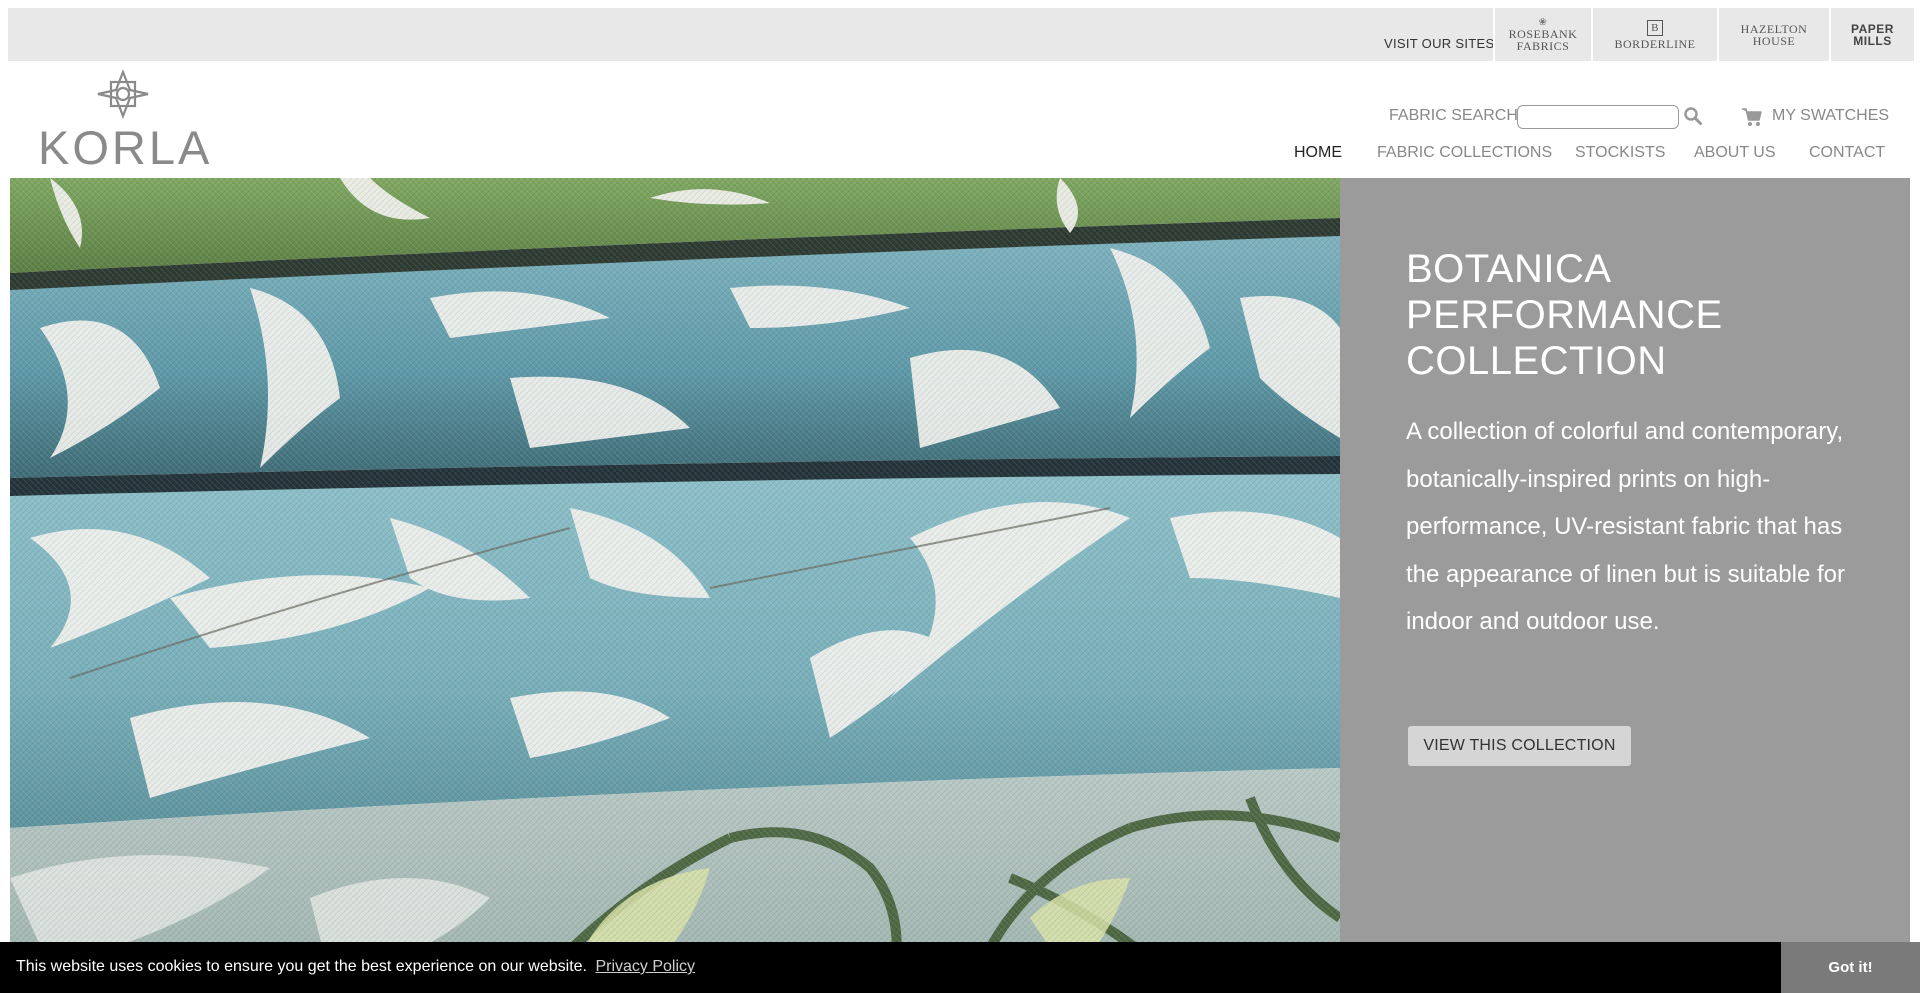 This screenshot has width=1920, height=993. What do you see at coordinates (1598, 117) in the screenshot?
I see `fabric-search-input` at bounding box center [1598, 117].